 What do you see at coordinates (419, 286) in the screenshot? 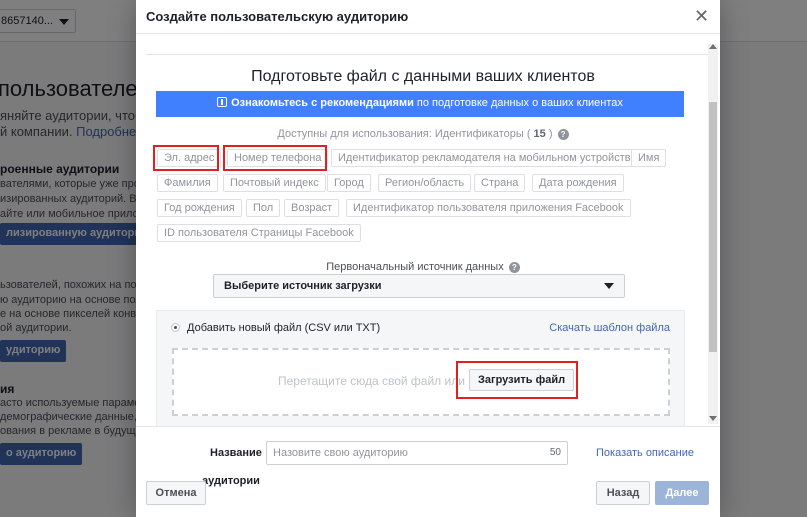
I see `data-source-select: Выберите источник загрузки` at bounding box center [419, 286].